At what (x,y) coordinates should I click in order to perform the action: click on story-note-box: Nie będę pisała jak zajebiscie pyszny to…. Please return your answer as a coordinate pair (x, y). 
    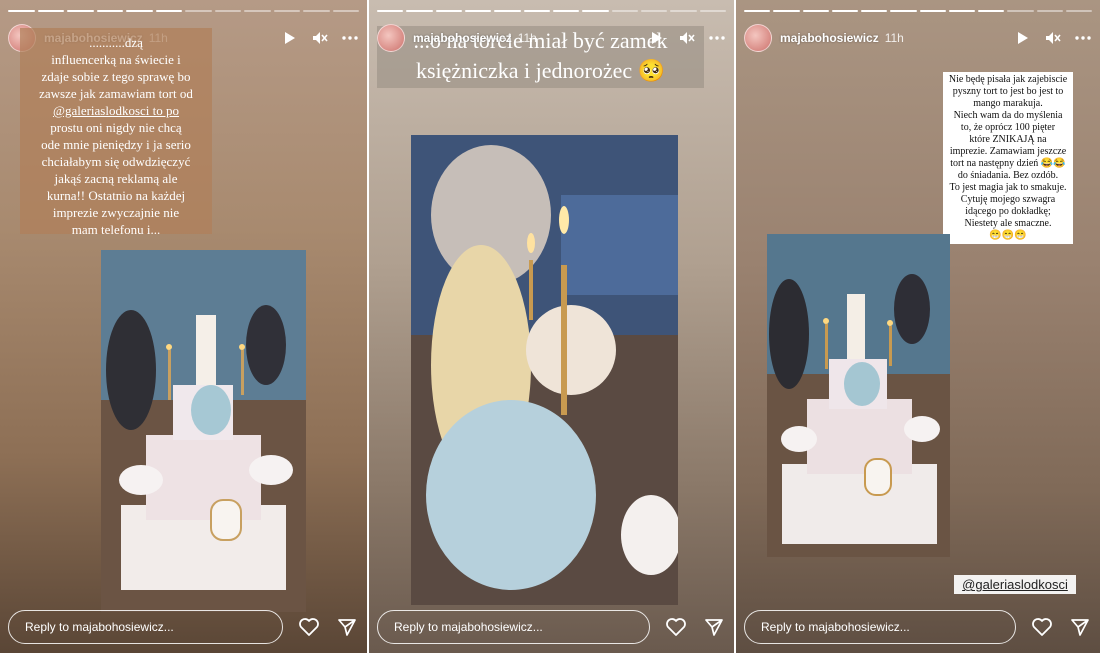
    Looking at the image, I should click on (1008, 158).